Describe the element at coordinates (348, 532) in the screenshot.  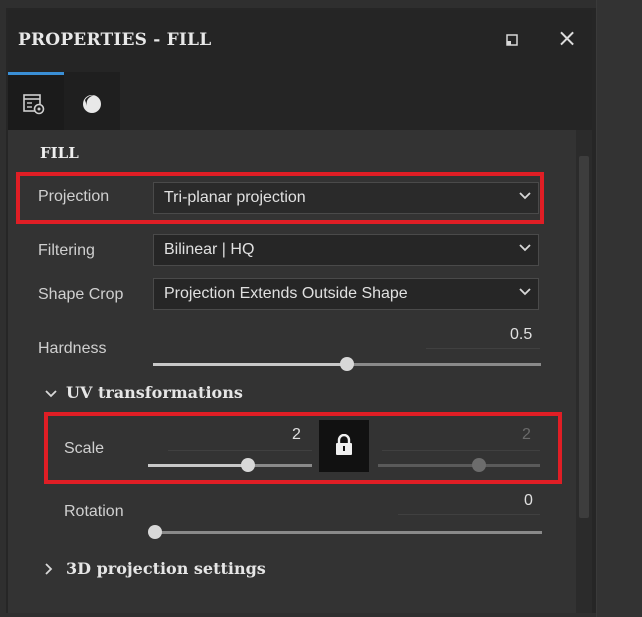
I see `rotation-slider-track` at that location.